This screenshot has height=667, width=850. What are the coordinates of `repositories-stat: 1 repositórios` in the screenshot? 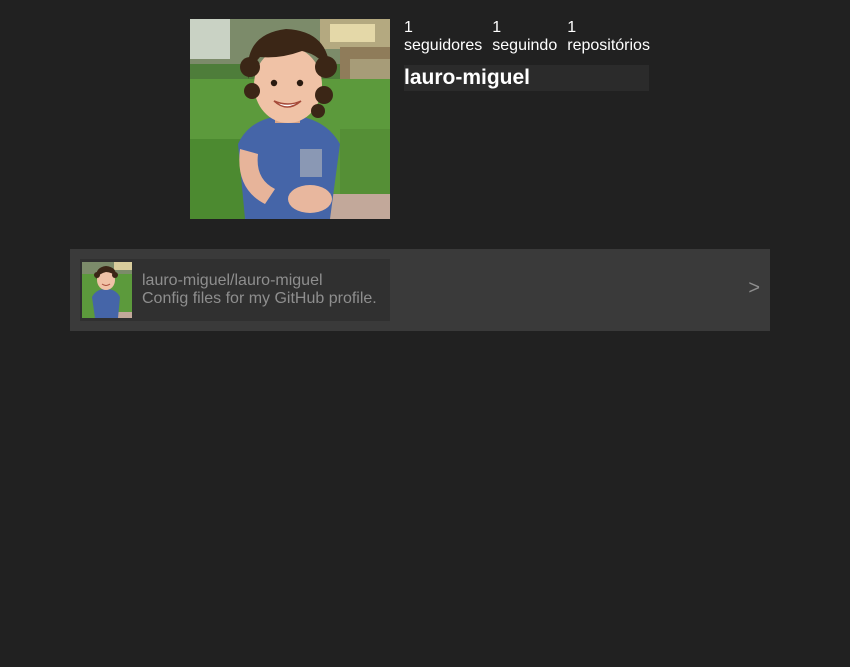 It's located at (608, 37).